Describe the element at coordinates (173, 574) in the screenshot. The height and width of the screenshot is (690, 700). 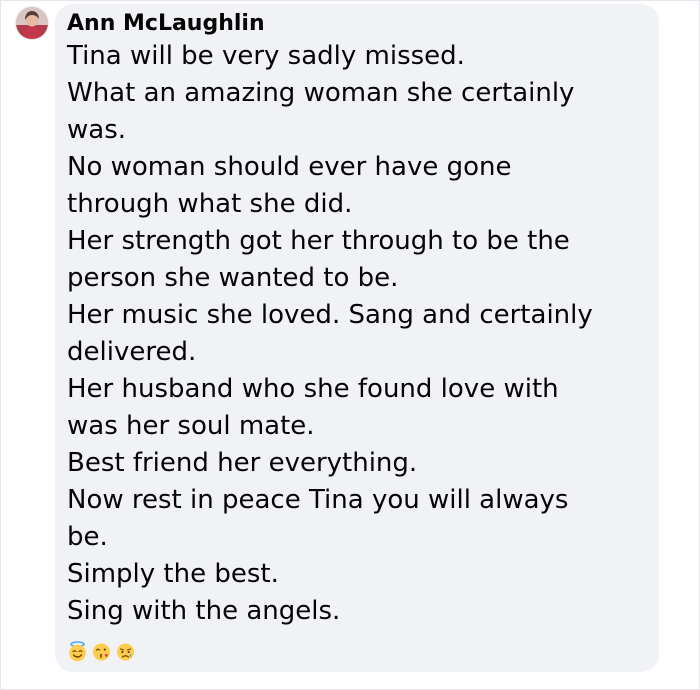
I see `comment-line: Simply the best.` at that location.